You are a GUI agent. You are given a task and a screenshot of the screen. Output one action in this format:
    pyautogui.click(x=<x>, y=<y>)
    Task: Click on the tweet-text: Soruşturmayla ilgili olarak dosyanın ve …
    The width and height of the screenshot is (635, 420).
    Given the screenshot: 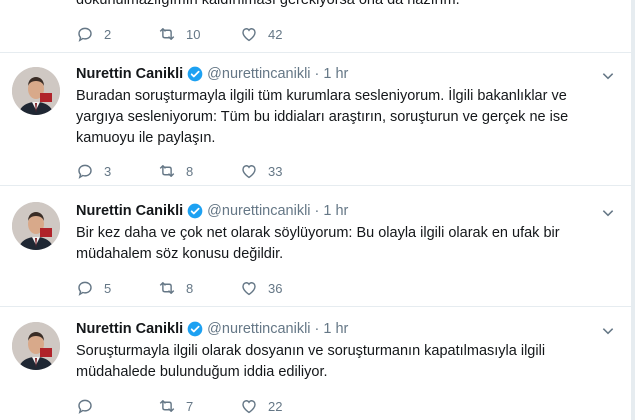 What is the action you would take?
    pyautogui.click(x=346, y=362)
    